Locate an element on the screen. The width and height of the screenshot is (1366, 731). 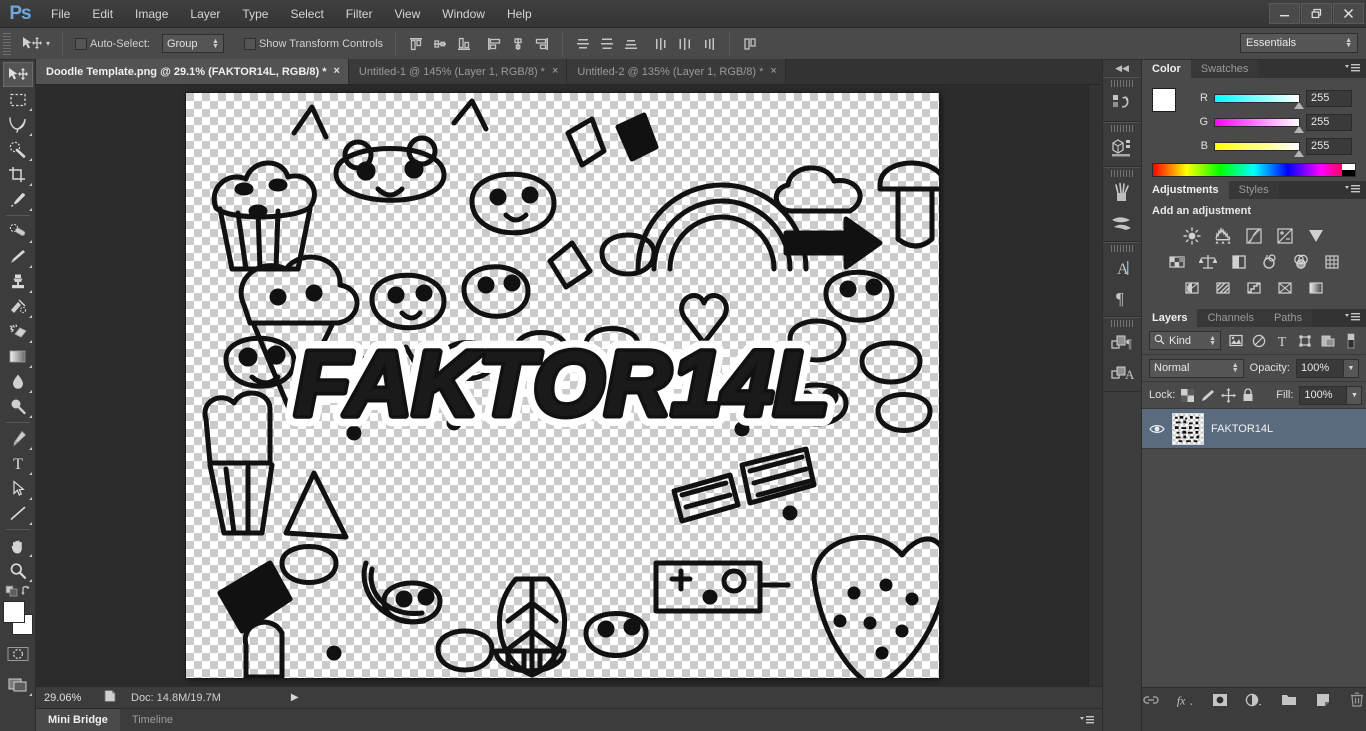
close-icon is located at coordinates (1348, 13).